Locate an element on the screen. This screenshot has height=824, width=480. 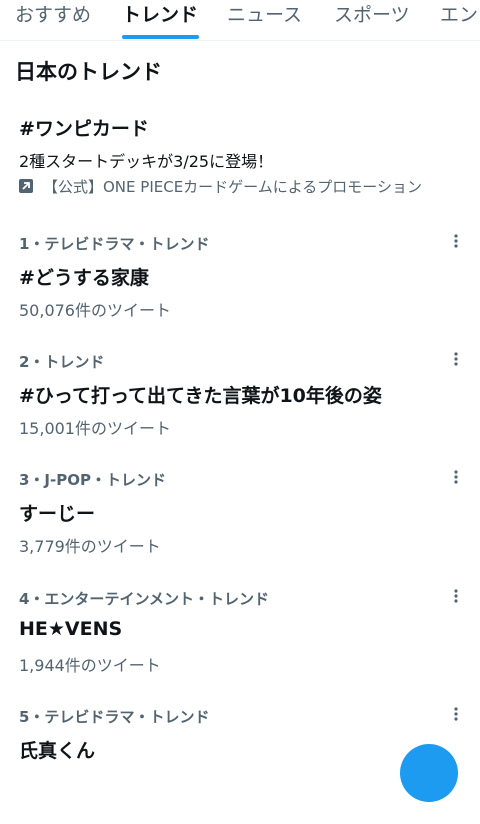
trend-item: 1・テレビドラマ・トレンド #どうする家康 50,076件のツイート is located at coordinates (240, 292).